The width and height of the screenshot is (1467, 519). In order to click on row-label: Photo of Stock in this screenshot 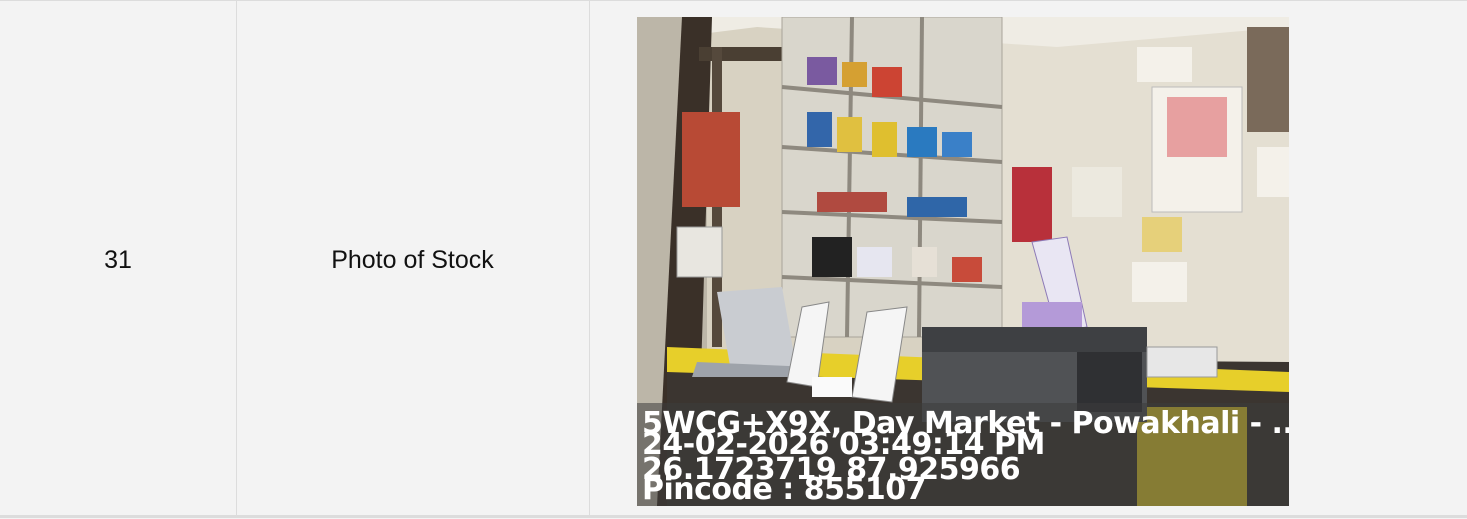, I will do `click(412, 259)`.